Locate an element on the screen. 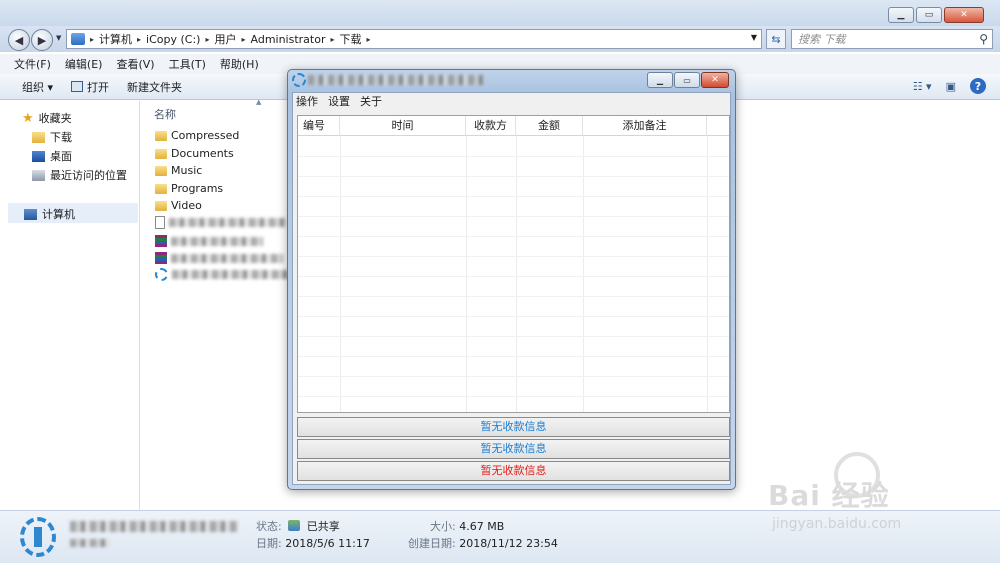  breadcrumb-item: 计算机 is located at coordinates (115, 39).